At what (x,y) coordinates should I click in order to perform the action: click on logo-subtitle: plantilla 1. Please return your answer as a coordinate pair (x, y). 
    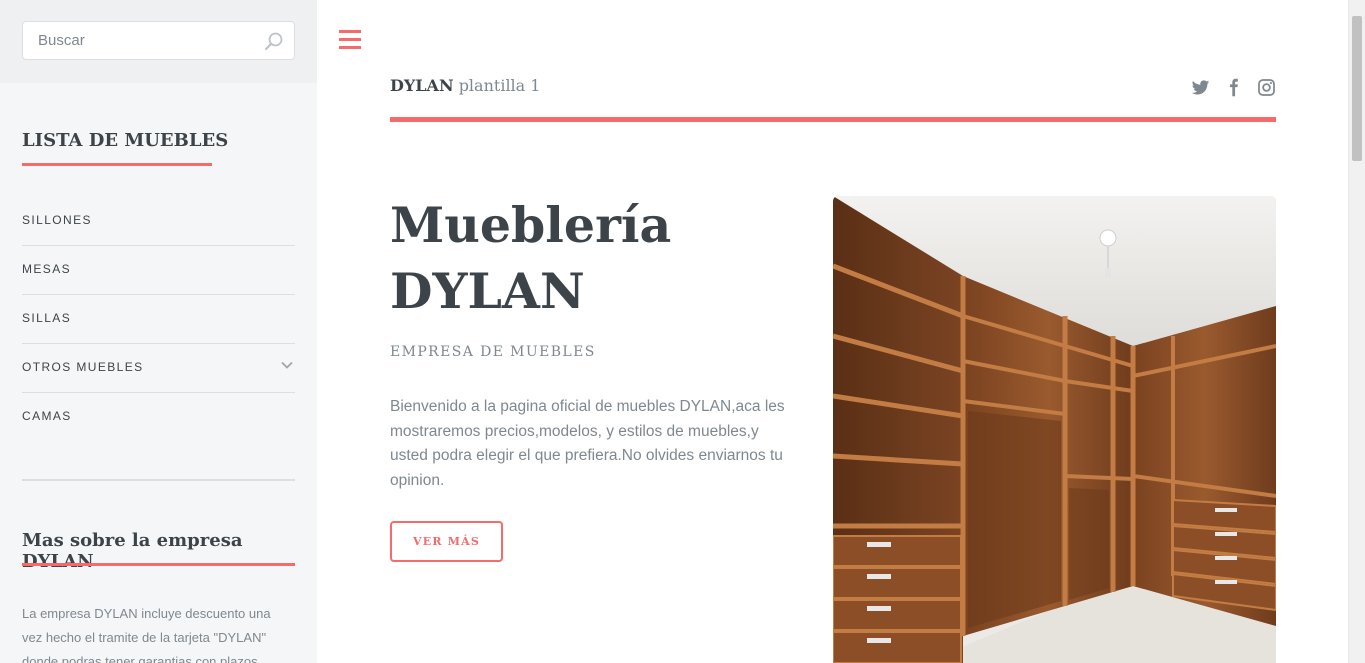
    Looking at the image, I should click on (499, 85).